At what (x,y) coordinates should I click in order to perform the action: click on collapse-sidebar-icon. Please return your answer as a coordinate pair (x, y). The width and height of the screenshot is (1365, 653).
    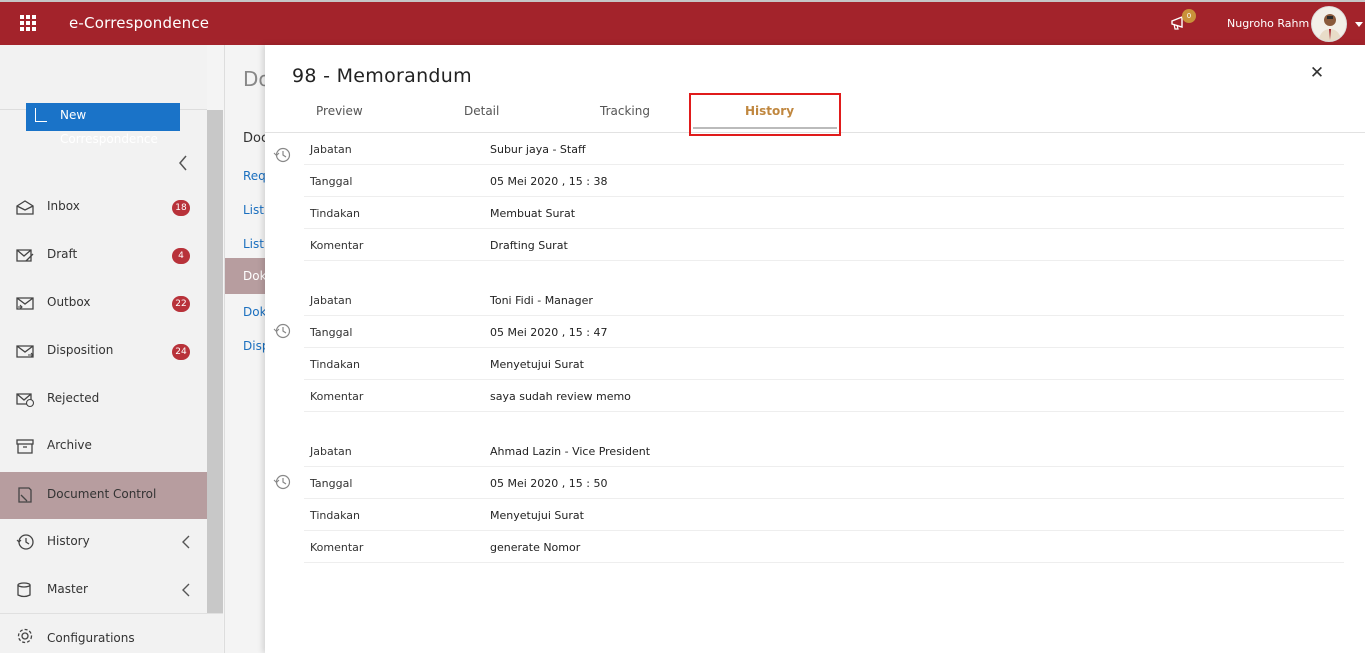
    Looking at the image, I should click on (183, 163).